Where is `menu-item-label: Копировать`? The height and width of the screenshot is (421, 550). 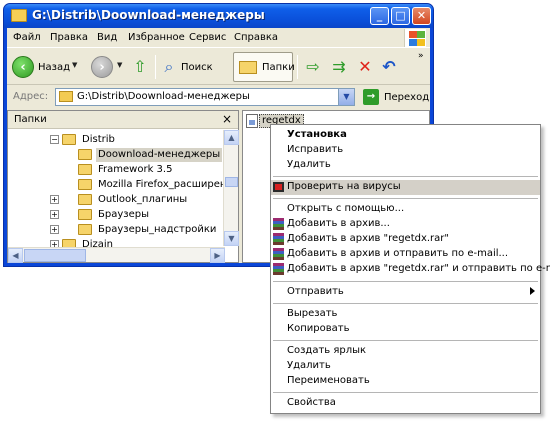 menu-item-label: Копировать is located at coordinates (318, 328).